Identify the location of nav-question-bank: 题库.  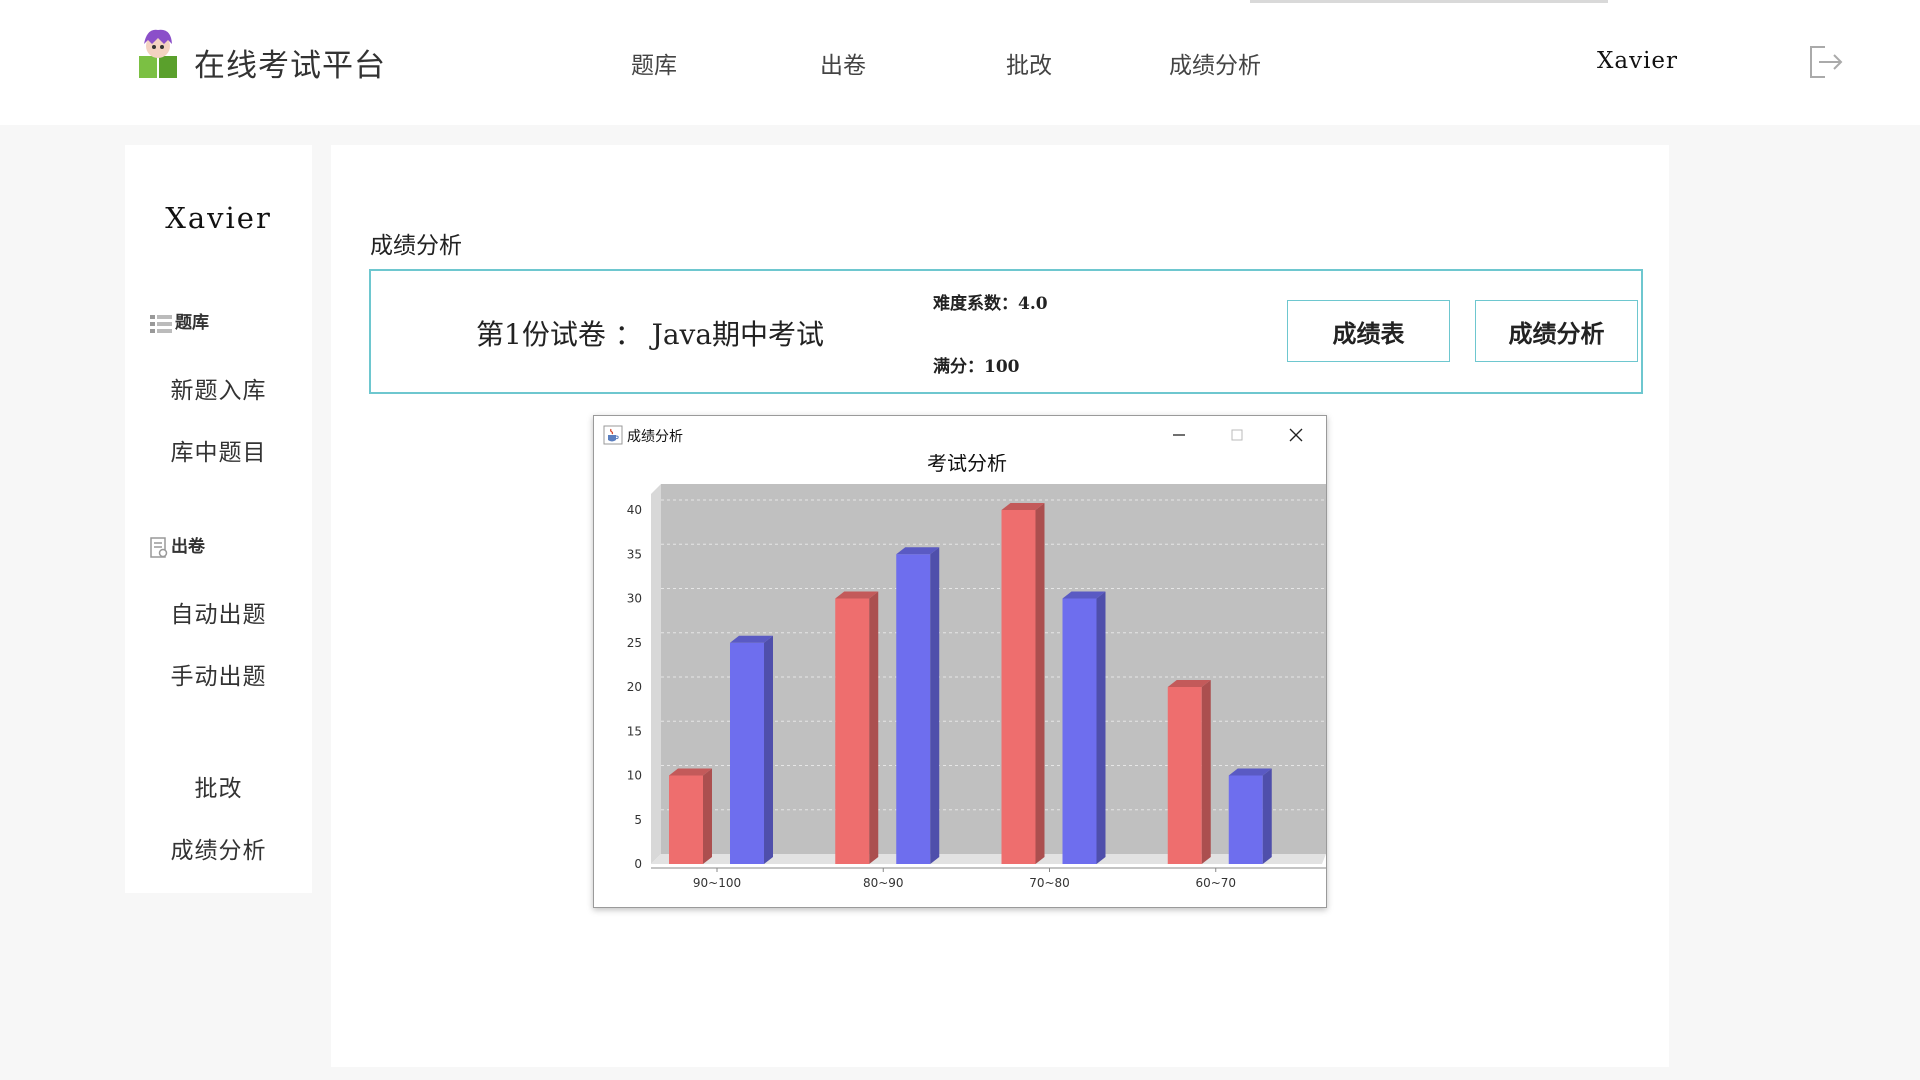
(654, 63).